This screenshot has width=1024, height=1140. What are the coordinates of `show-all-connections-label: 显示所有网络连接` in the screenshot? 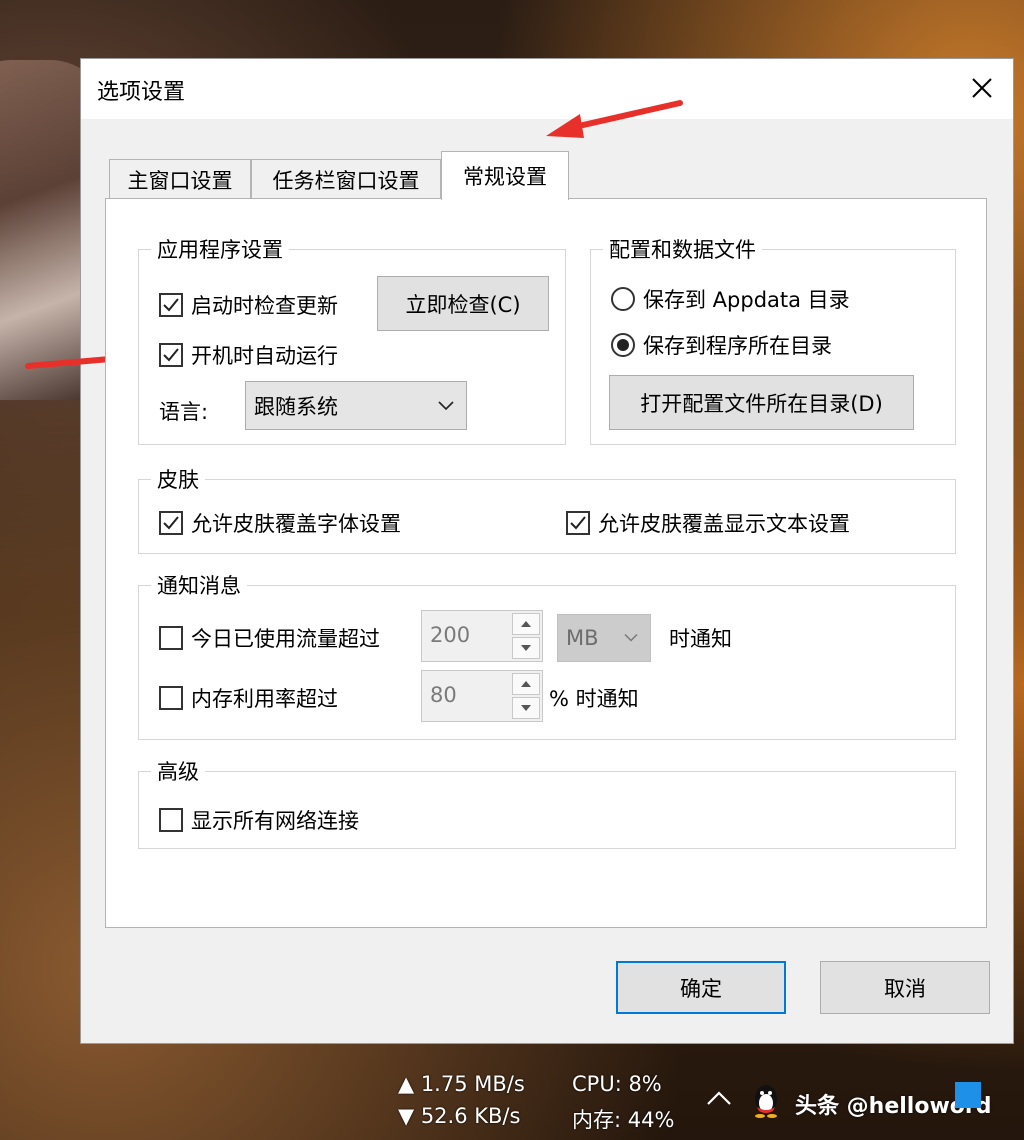 It's located at (275, 821).